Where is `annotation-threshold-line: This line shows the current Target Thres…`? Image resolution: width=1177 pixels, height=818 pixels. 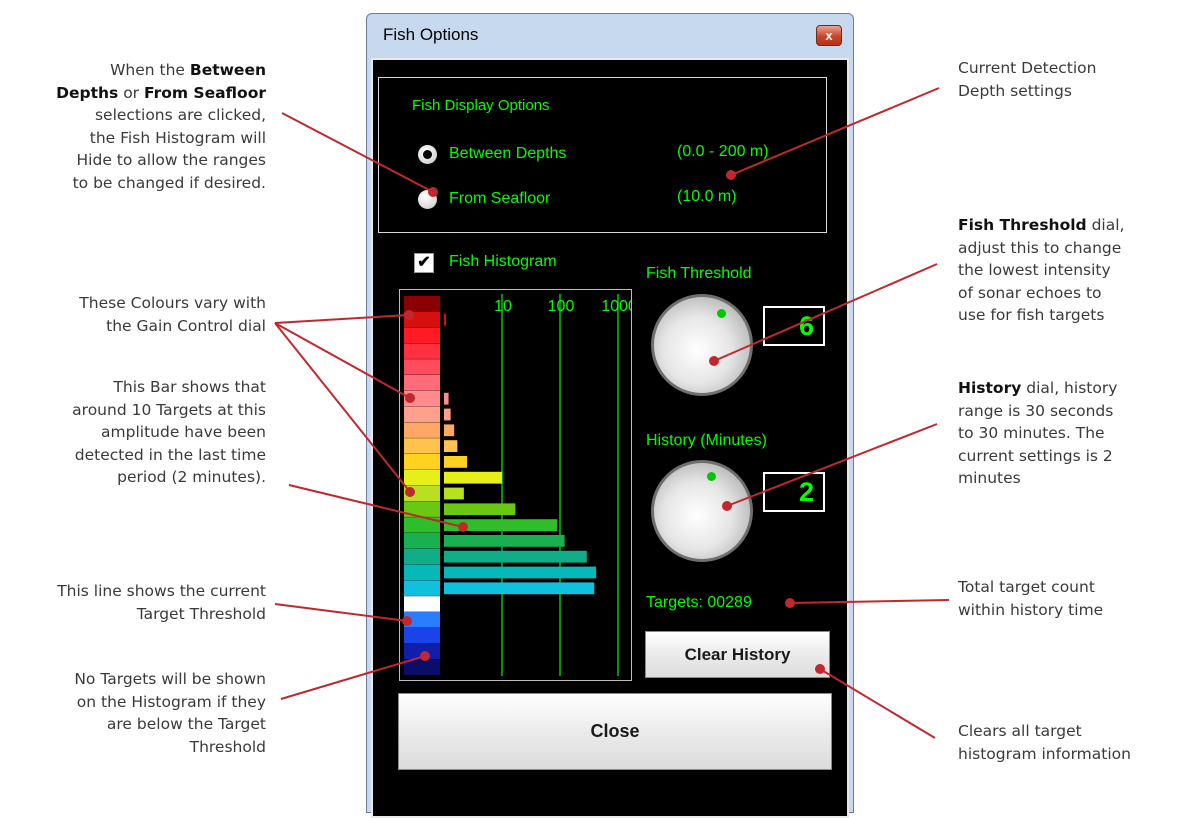
annotation-threshold-line: This line shows the current Target Thres… is located at coordinates (161, 602).